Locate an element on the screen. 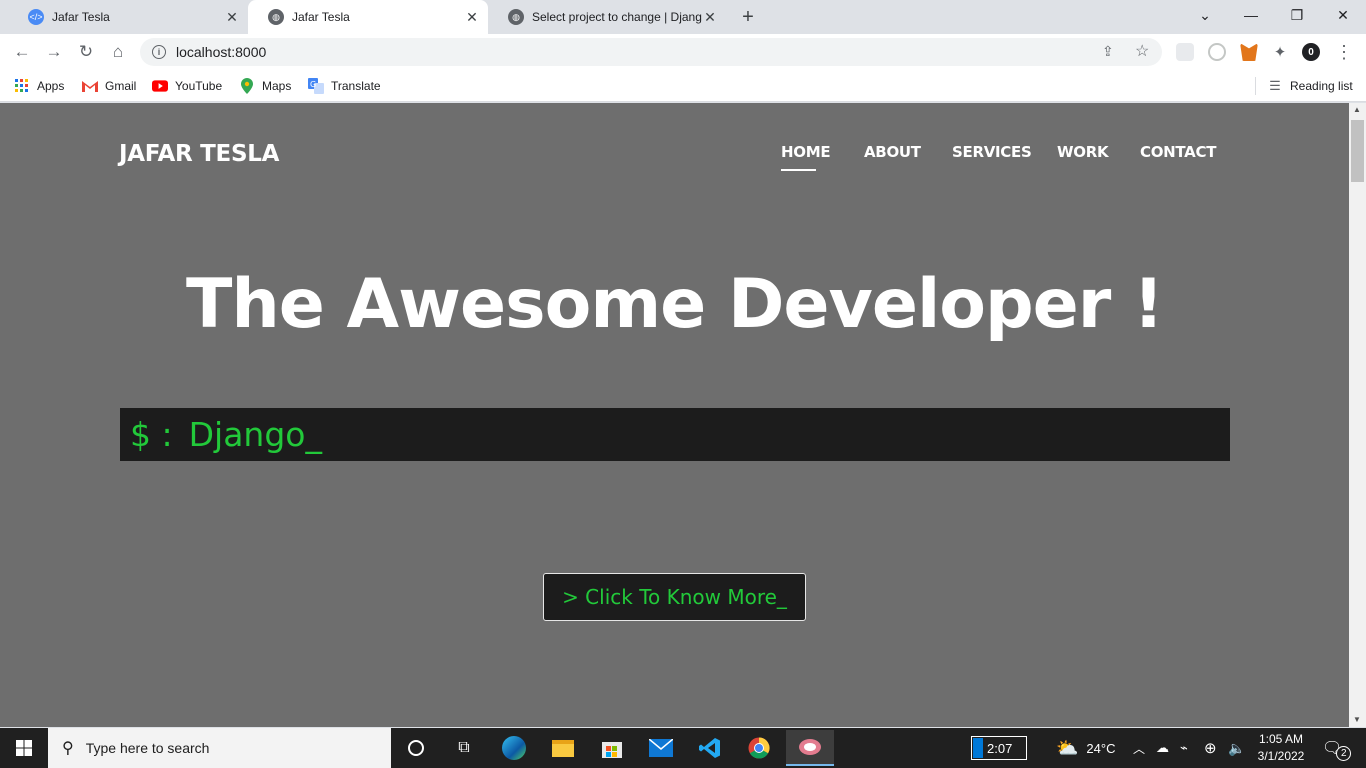 The image size is (1366, 768). reading-list-label: Reading list is located at coordinates (1321, 86).